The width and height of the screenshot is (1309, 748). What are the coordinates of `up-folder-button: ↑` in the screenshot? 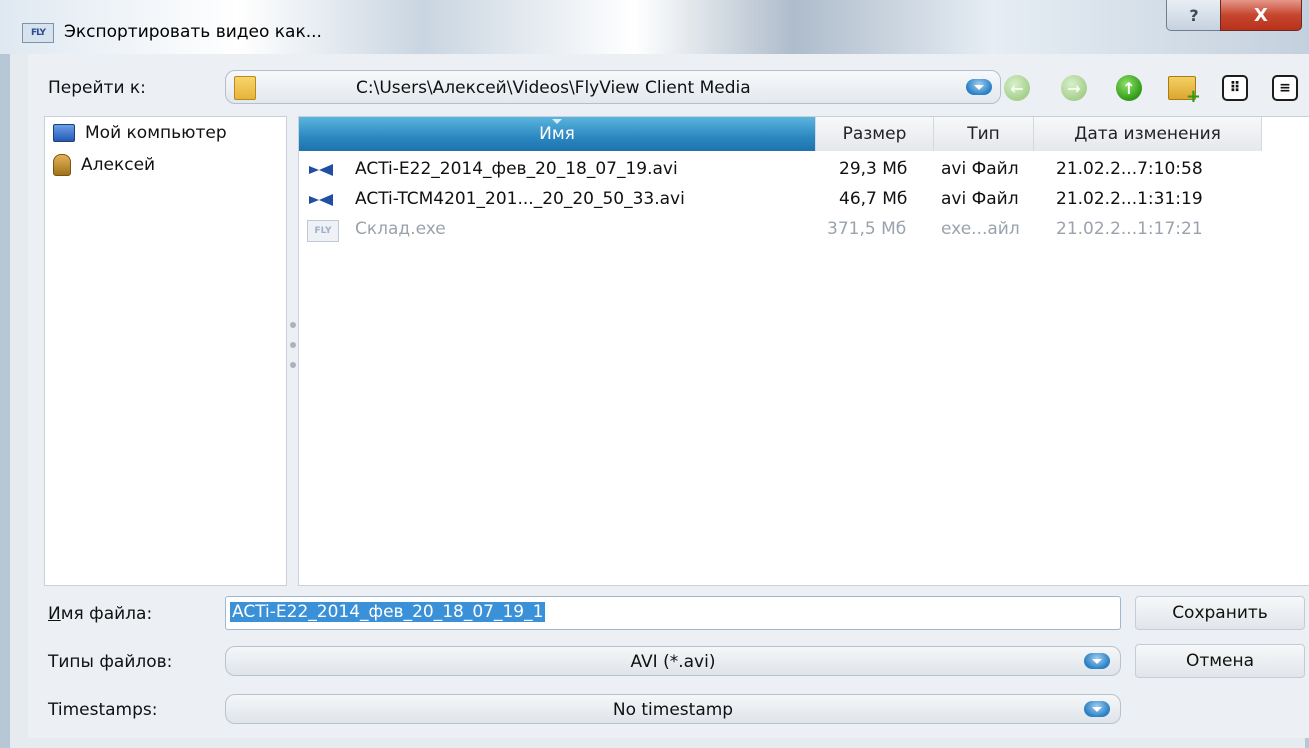 It's located at (1129, 88).